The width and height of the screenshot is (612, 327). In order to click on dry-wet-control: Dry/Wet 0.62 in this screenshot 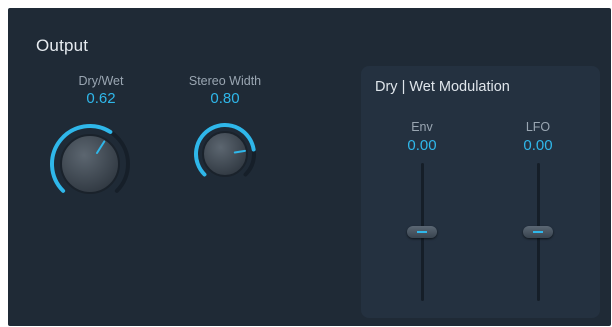, I will do `click(101, 90)`.